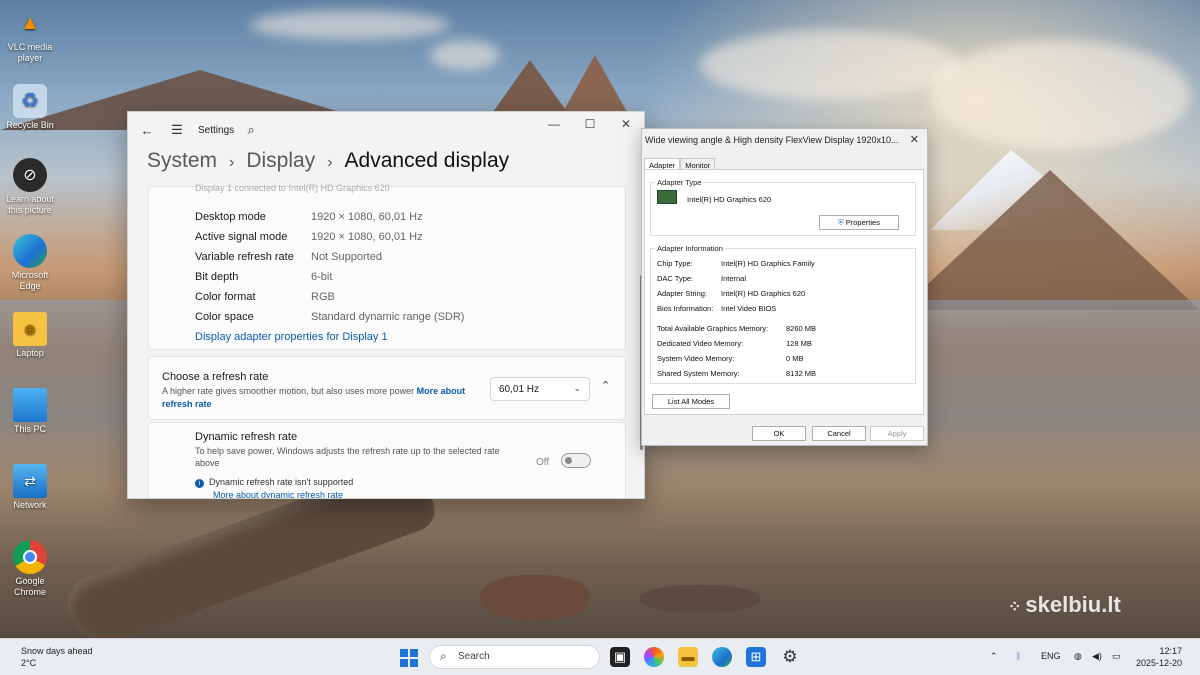  I want to click on desktop-icon-learn: ⊘ Learn about this picture, so click(30, 187).